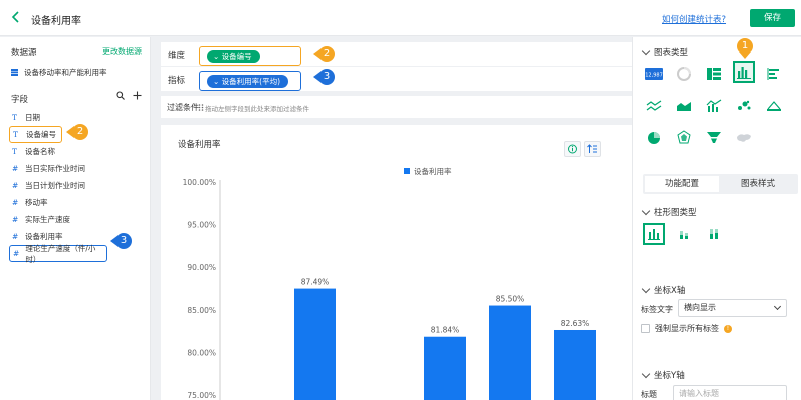  What do you see at coordinates (774, 106) in the screenshot?
I see `waterfall-chart-icon` at bounding box center [774, 106].